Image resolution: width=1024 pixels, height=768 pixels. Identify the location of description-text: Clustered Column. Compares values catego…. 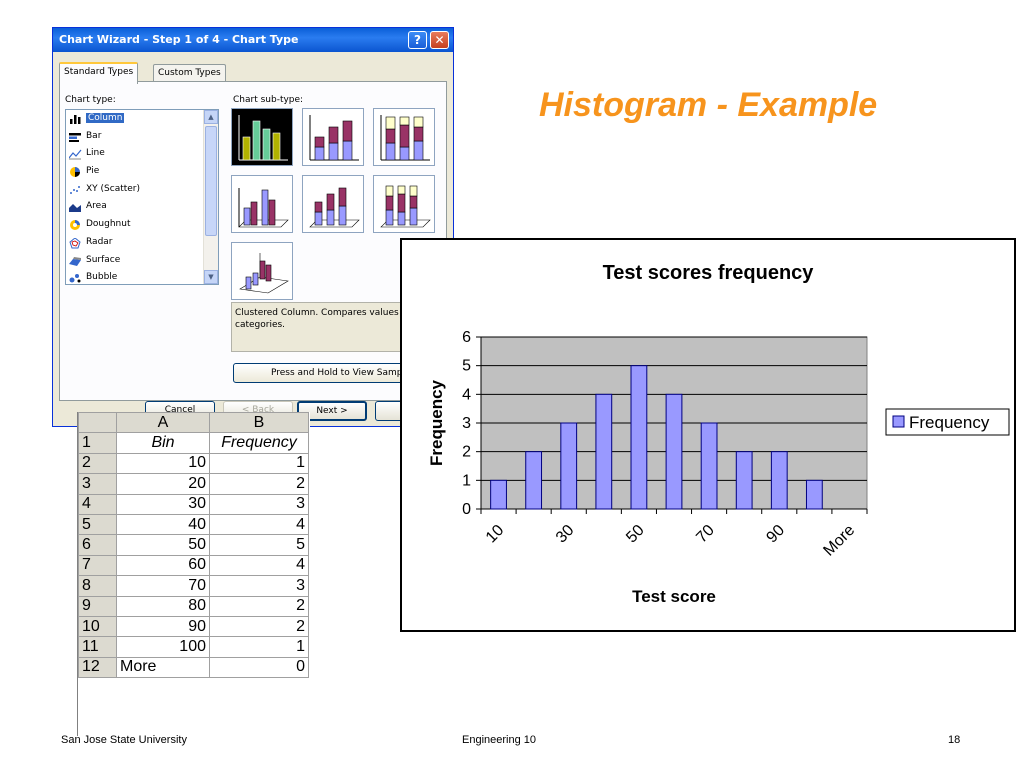
(317, 319).